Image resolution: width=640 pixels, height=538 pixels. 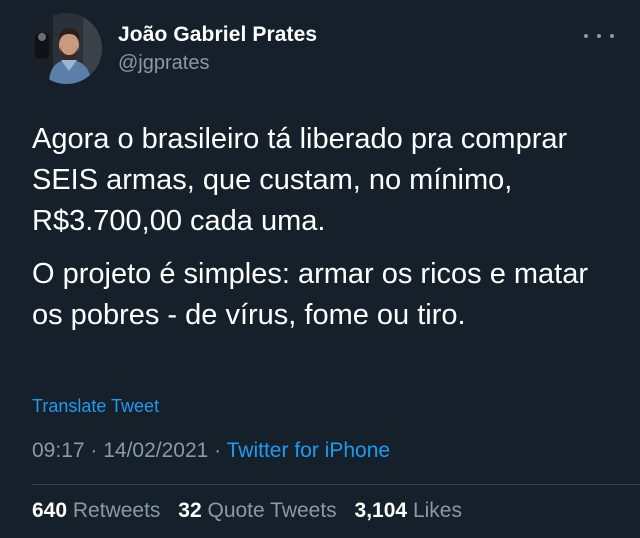 What do you see at coordinates (190, 510) in the screenshot?
I see `quote-tweets-count: 32` at bounding box center [190, 510].